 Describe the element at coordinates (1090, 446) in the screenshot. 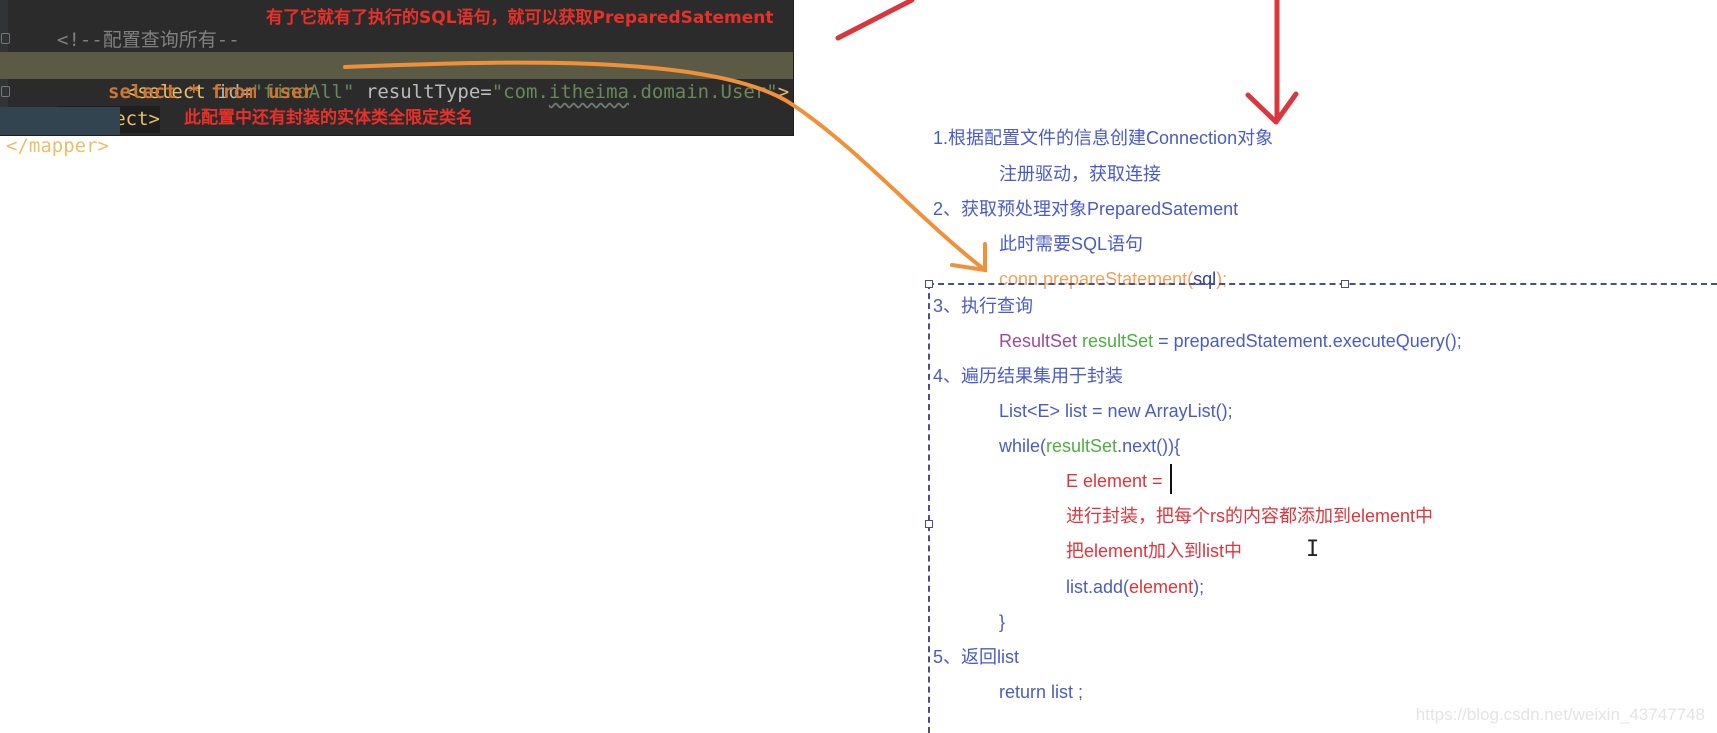

I see `step-4-while: while(resultSet.next()){` at that location.